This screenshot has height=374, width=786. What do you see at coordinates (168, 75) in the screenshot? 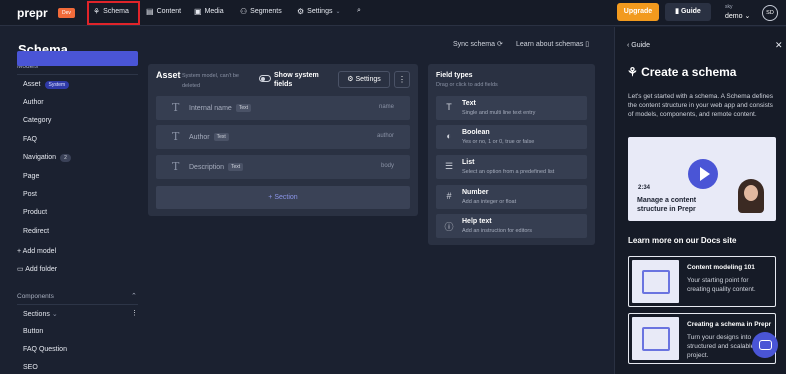
I see `model-title: Asset` at bounding box center [168, 75].